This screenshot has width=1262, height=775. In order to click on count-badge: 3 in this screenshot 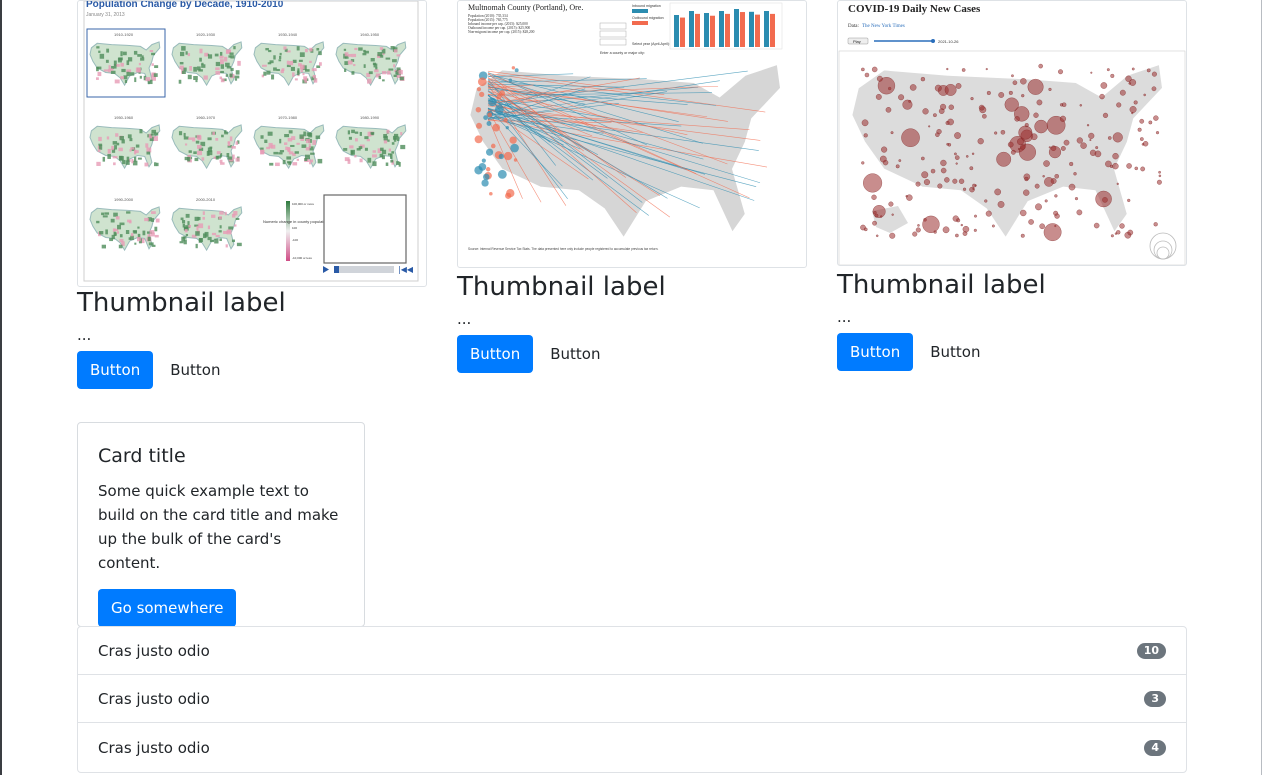, I will do `click(1155, 698)`.